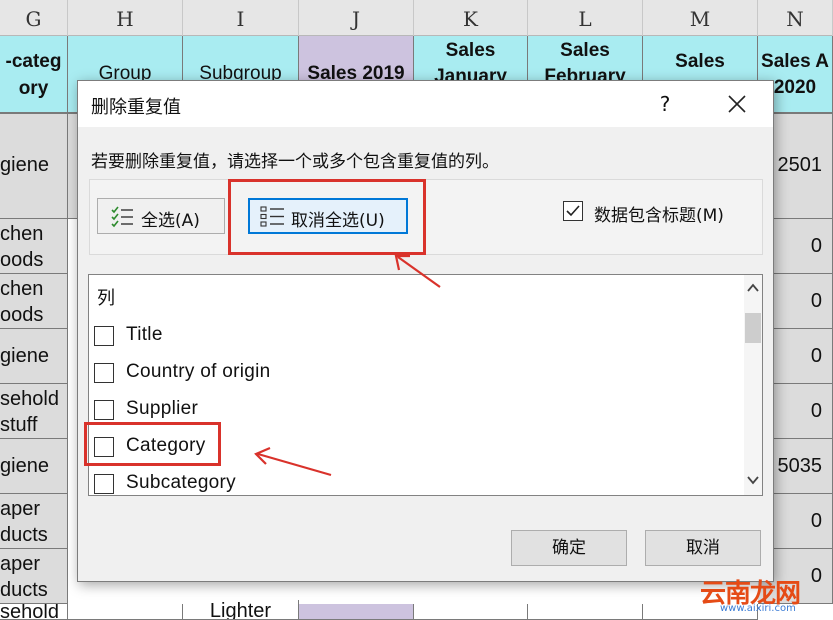  Describe the element at coordinates (152, 444) in the screenshot. I see `highlight-box-category` at that location.